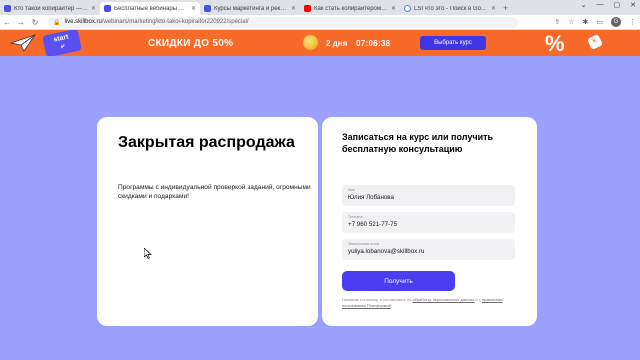  Describe the element at coordinates (431, 251) in the screenshot. I see `email-field-value: yuliya.lobanova@skillbox.ru` at that location.